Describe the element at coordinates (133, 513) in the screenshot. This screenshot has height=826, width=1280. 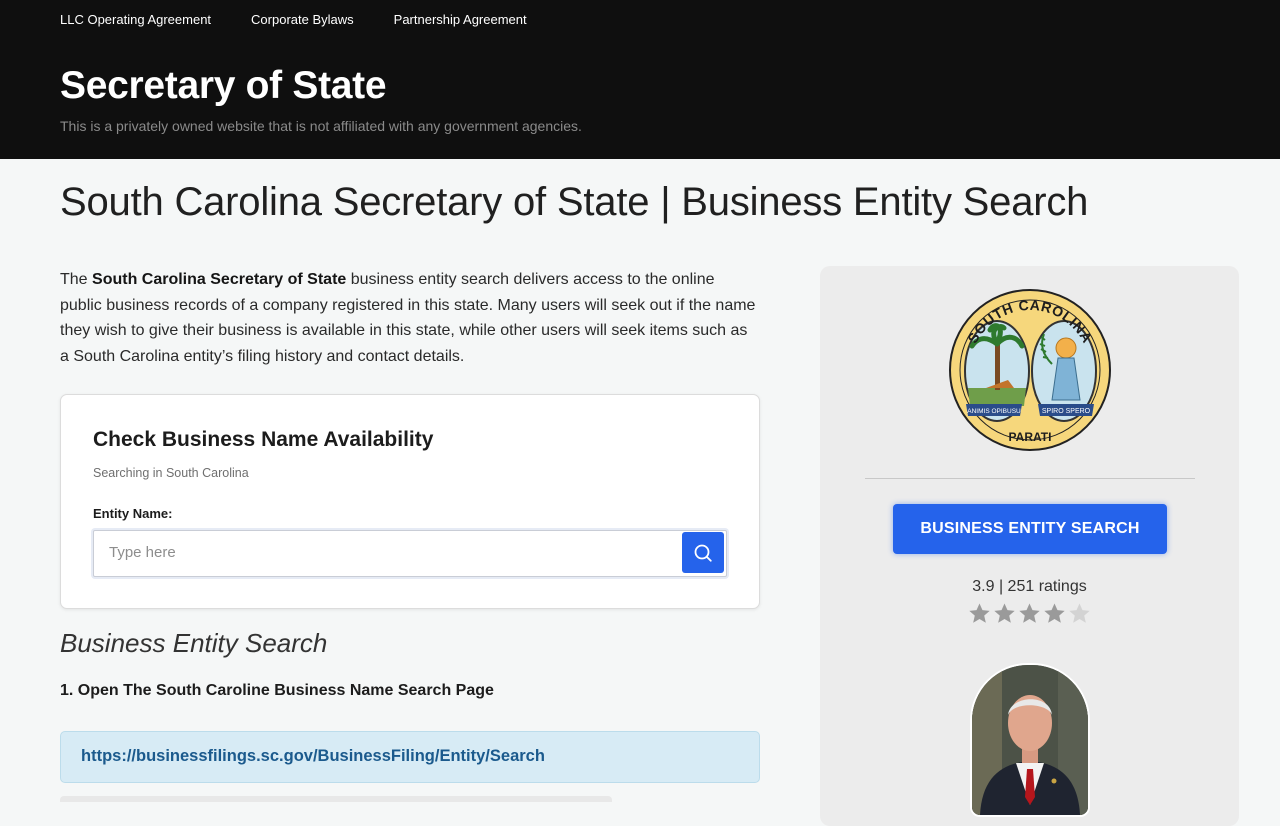
I see `entity-name-label: Entity Name:` at that location.